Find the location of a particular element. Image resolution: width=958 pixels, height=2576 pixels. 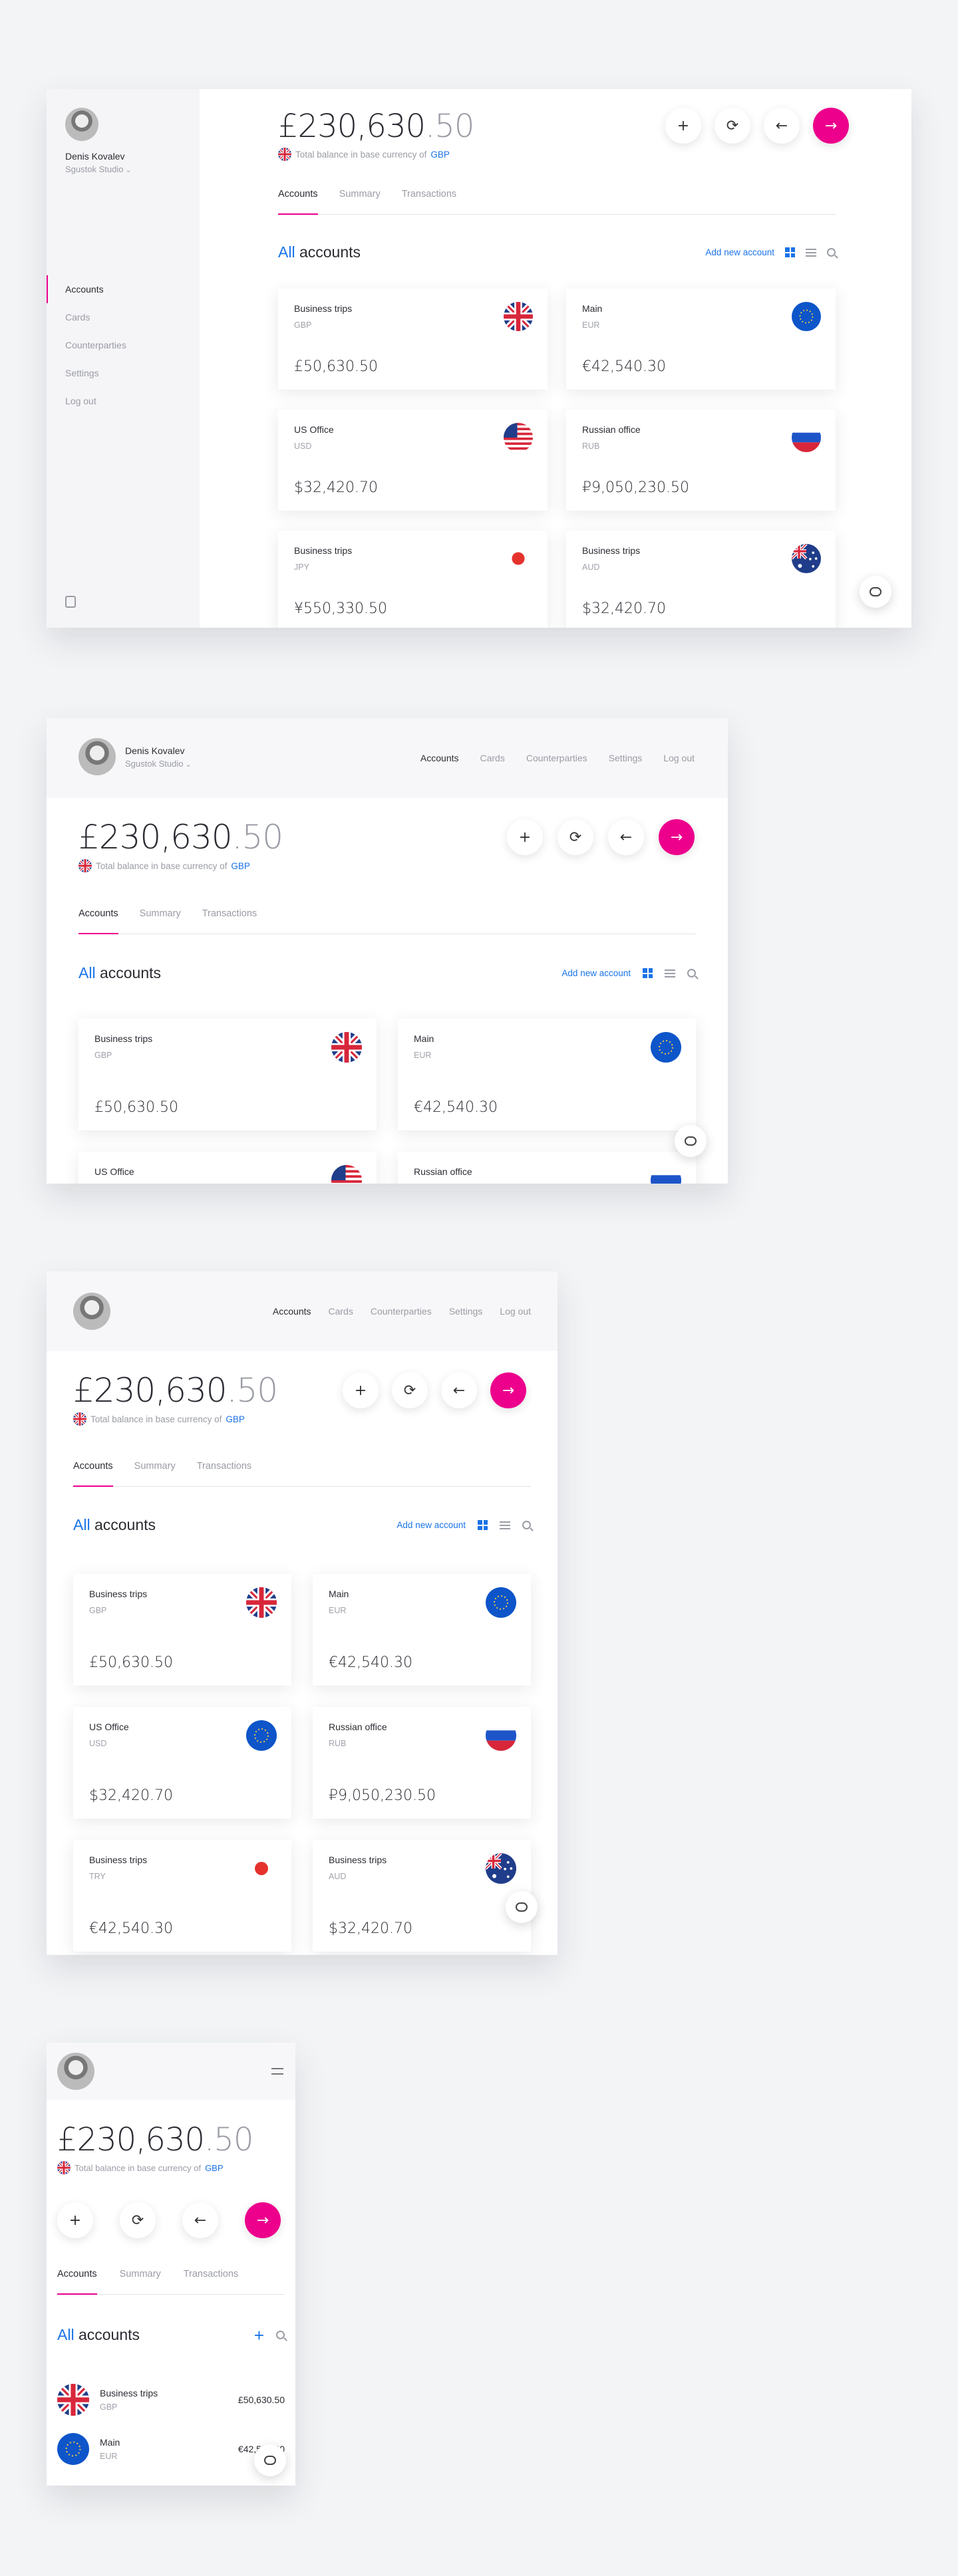

account-row: MainEUR€42,540.30 is located at coordinates (171, 2449).